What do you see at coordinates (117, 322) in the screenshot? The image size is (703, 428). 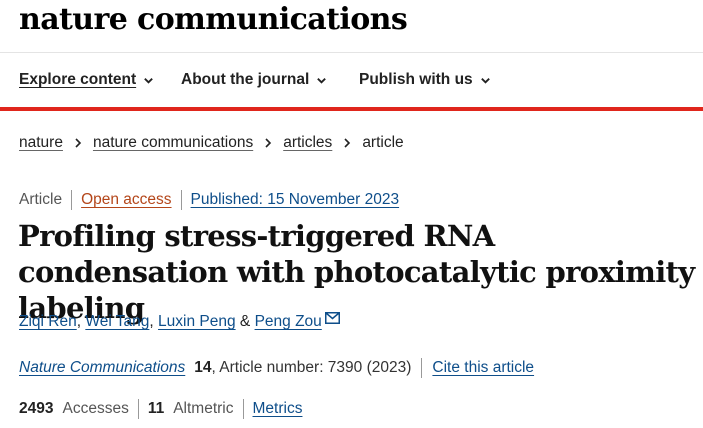 I see `author-link: Wei Tang` at bounding box center [117, 322].